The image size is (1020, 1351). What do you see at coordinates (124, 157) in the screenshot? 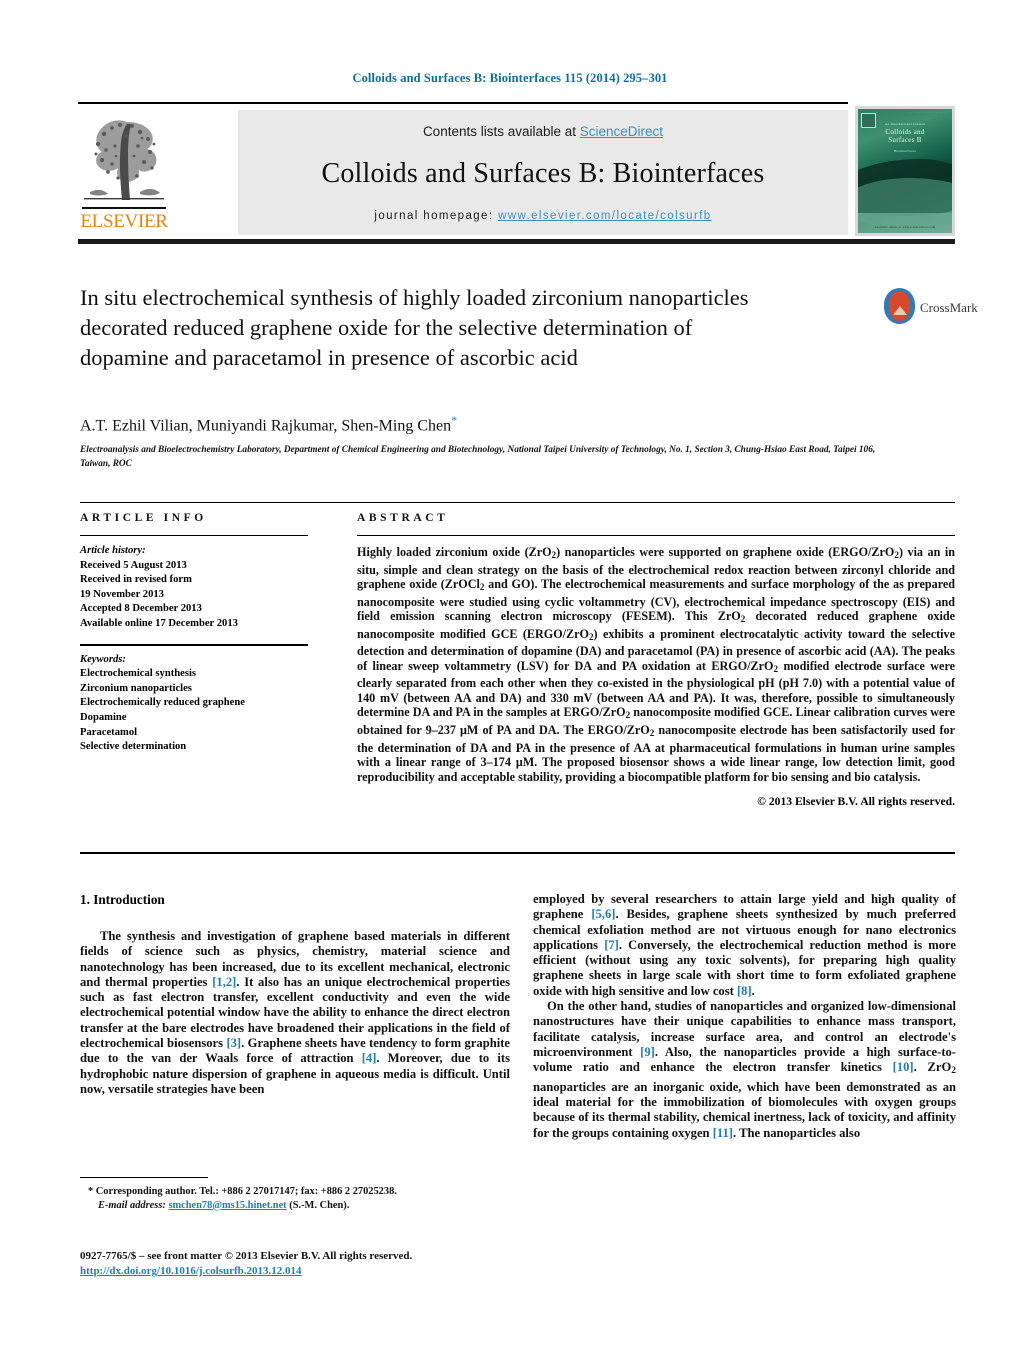
I see `elsevier-tree-icon` at bounding box center [124, 157].